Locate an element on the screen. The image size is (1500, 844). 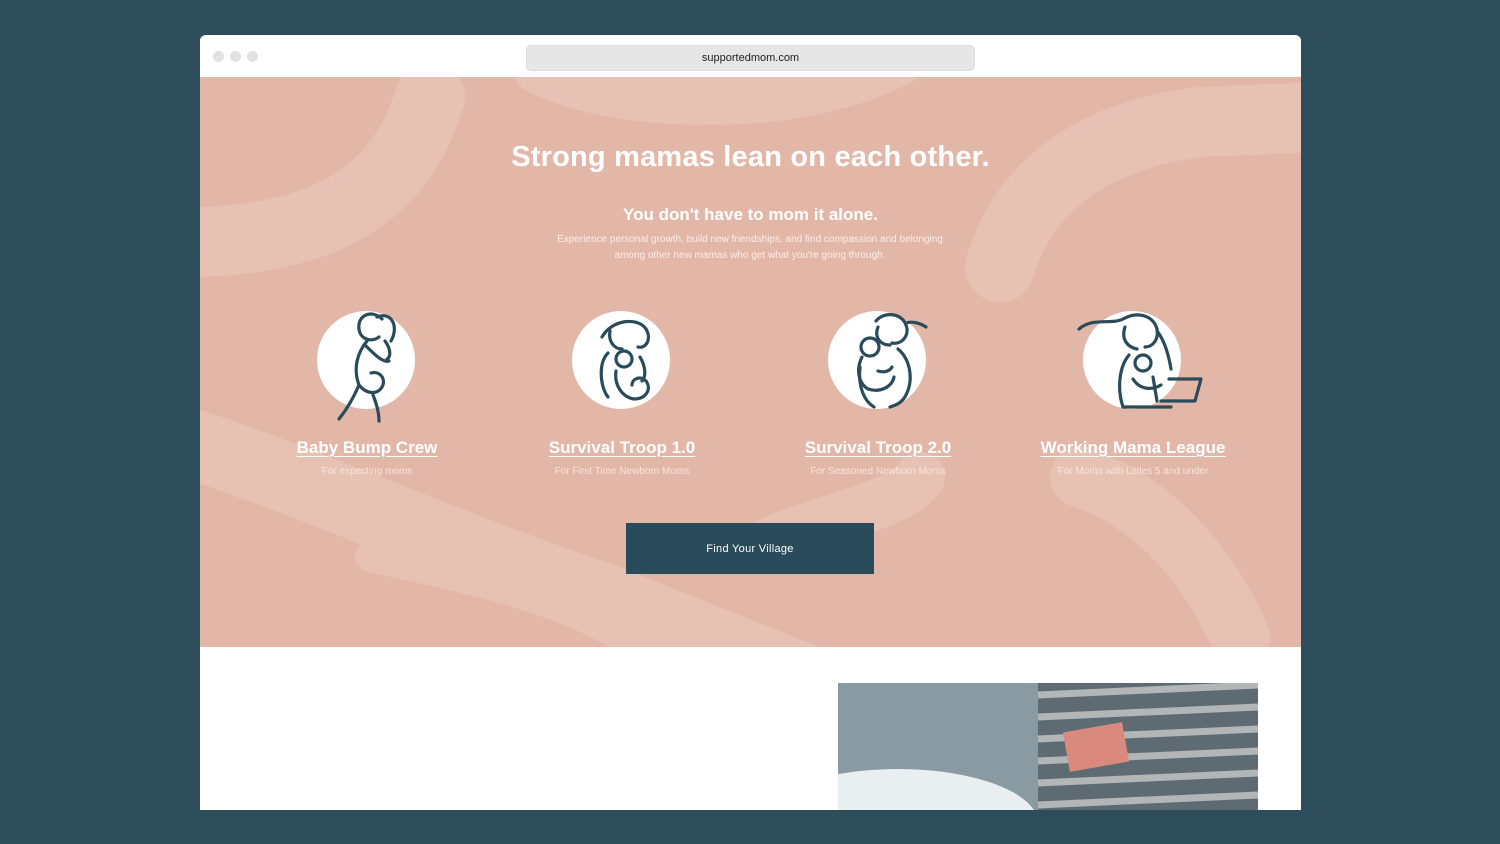
lower-section is located at coordinates (750, 728).